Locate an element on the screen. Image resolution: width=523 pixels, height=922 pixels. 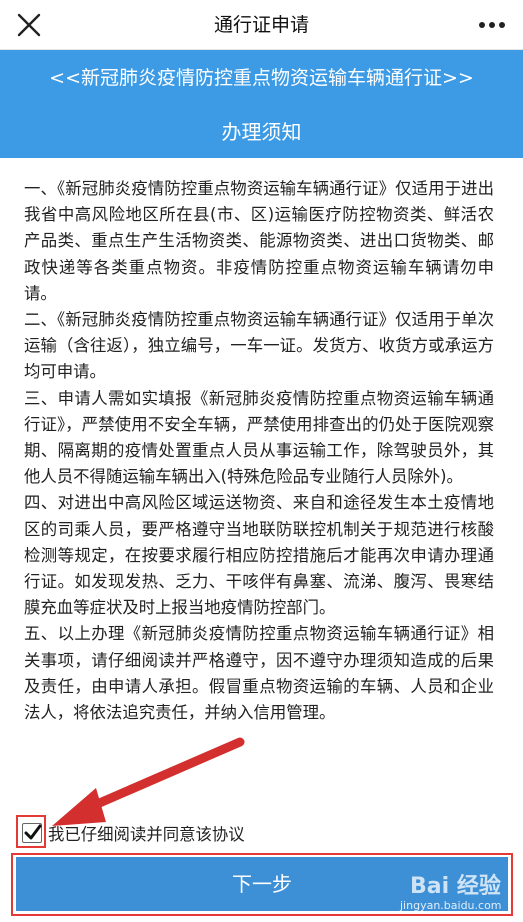
check-icon is located at coordinates (33, 832).